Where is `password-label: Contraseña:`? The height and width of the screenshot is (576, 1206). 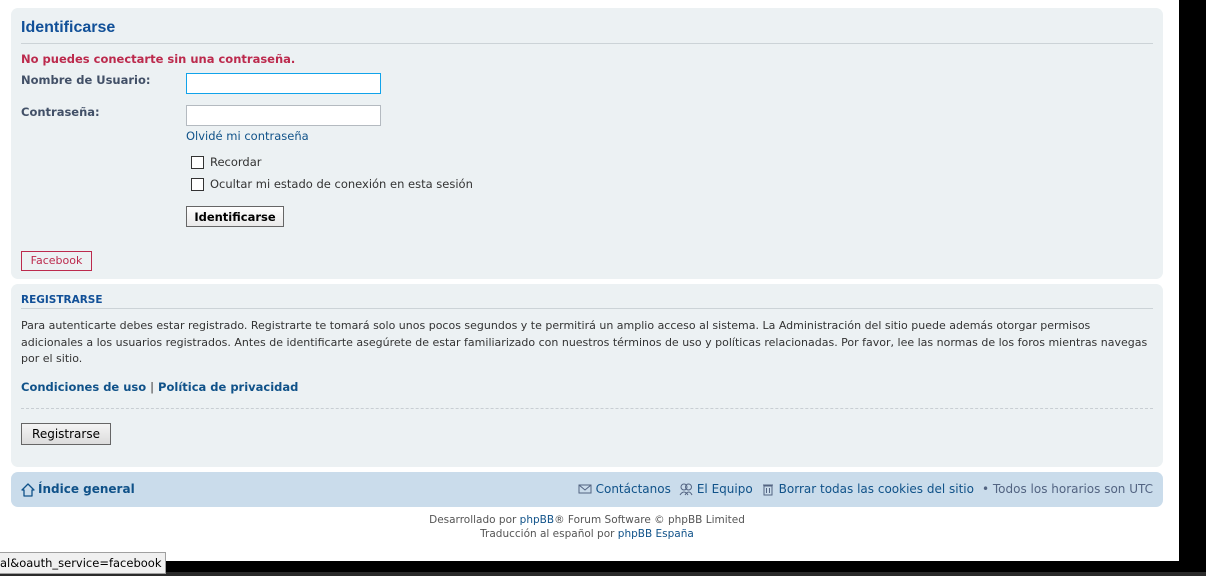
password-label: Contraseña: is located at coordinates (60, 112).